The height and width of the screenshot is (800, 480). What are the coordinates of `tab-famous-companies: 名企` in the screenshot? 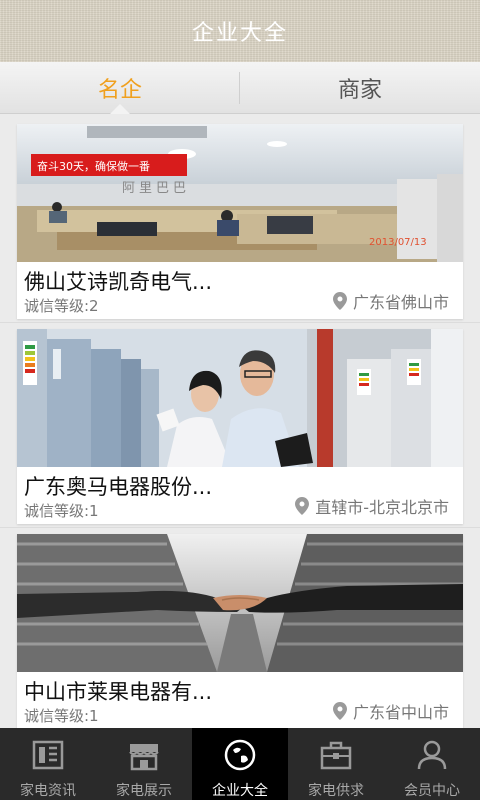 It's located at (120, 88).